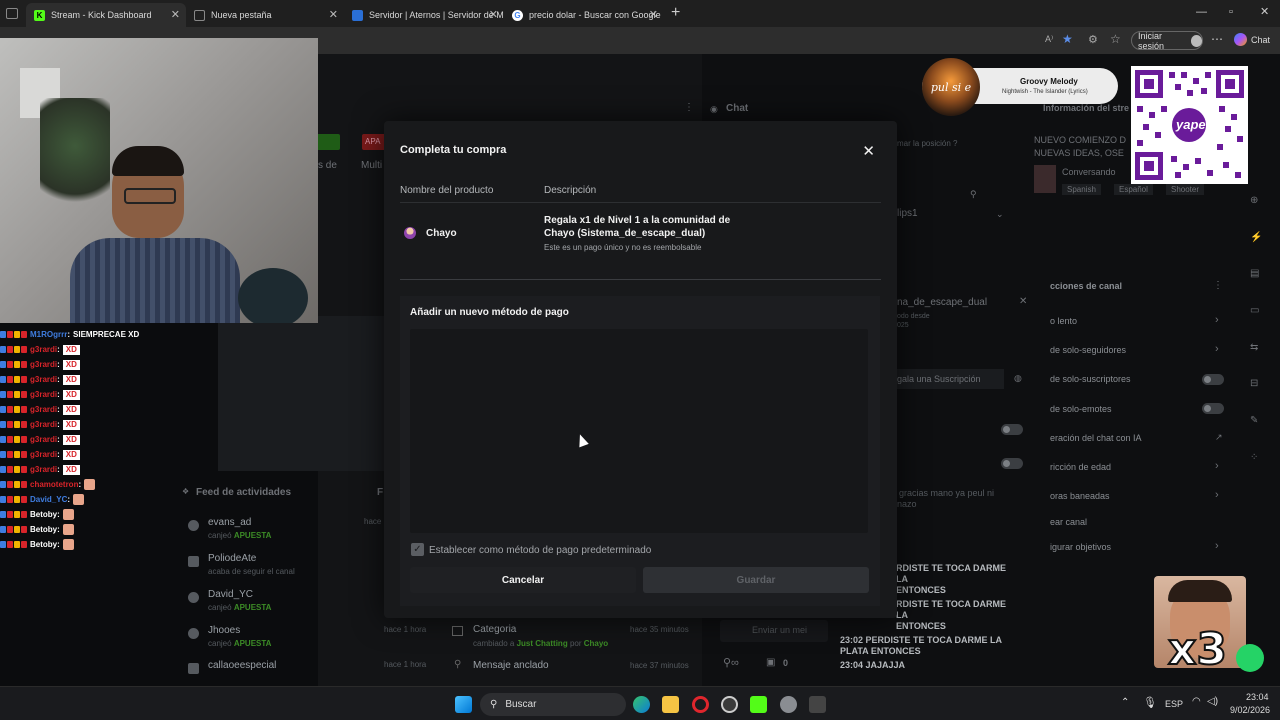 The image size is (1280, 720). What do you see at coordinates (1212, 701) in the screenshot?
I see `volume-icon: ◁)` at bounding box center [1212, 701].